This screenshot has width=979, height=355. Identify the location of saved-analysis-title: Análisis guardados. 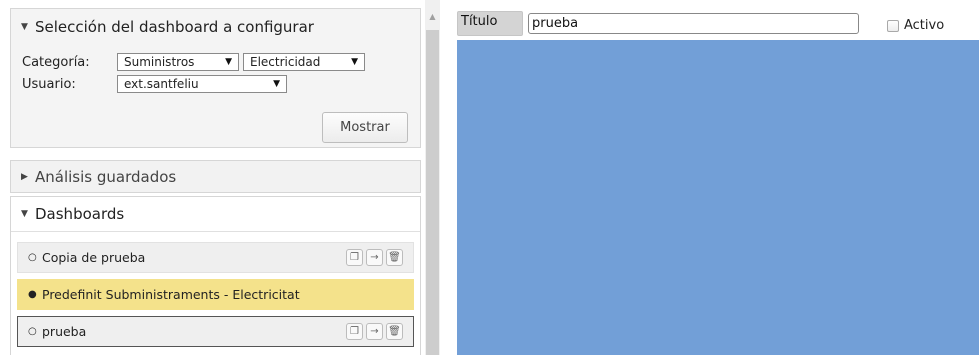
(106, 176).